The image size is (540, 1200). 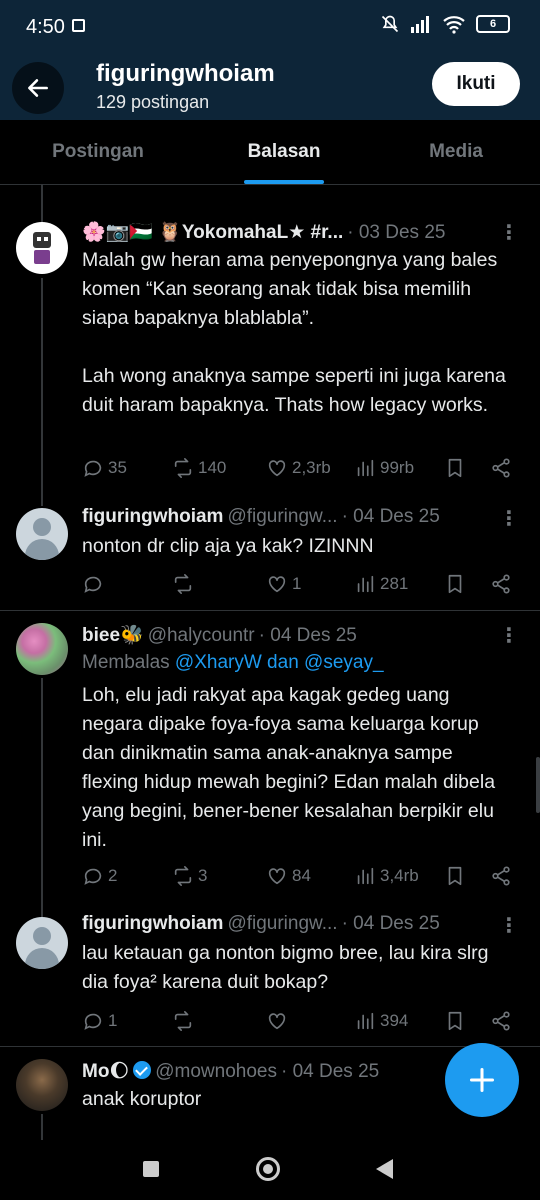 I want to click on replying-to-mentions: @XharyW dan @seyay_, so click(x=279, y=662).